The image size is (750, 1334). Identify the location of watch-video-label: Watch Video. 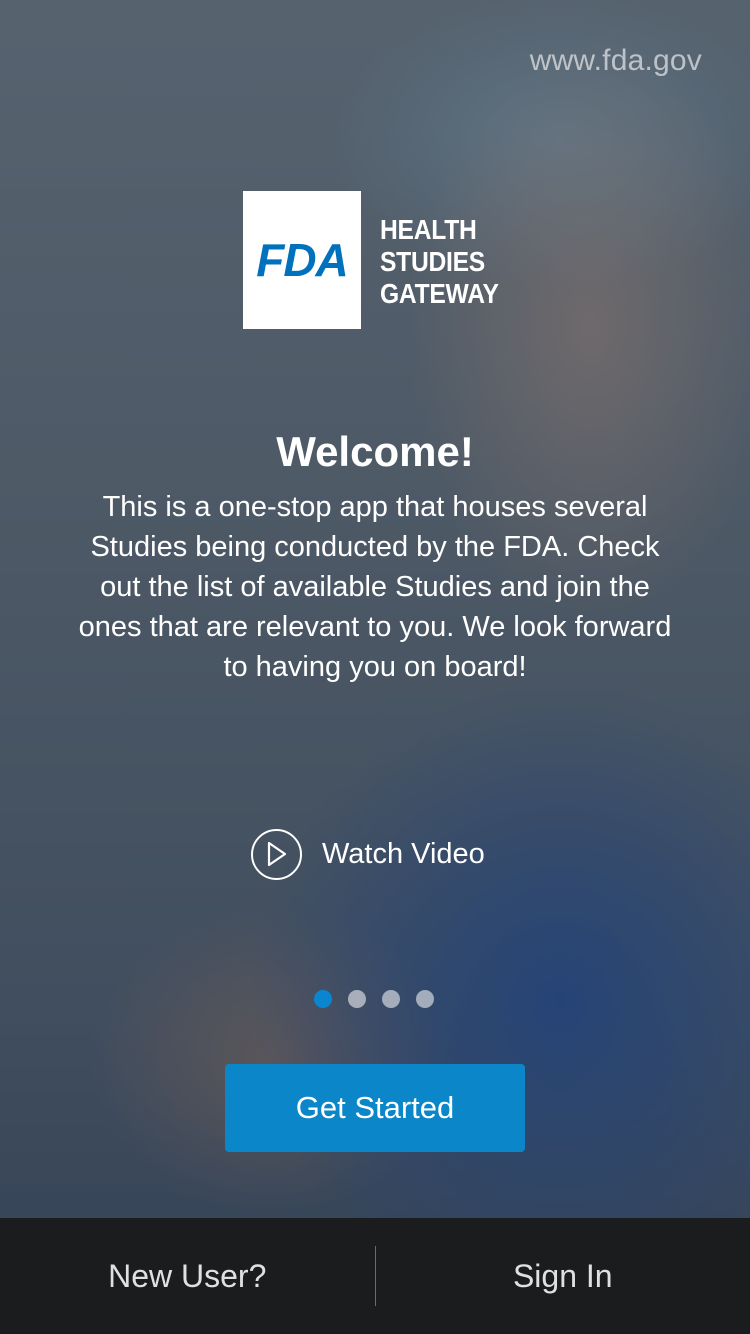
(403, 853).